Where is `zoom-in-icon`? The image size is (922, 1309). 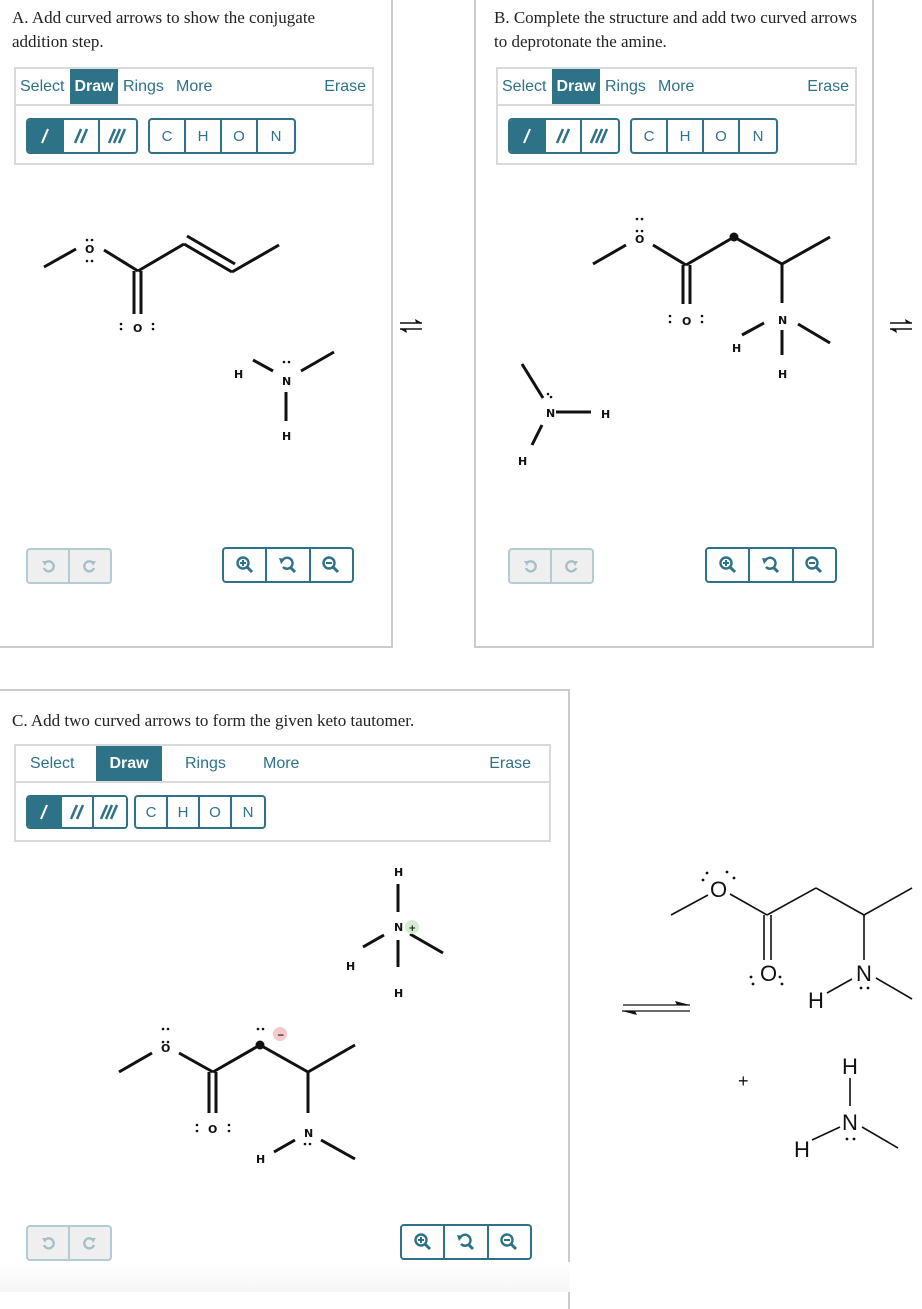
zoom-in-icon is located at coordinates (244, 565).